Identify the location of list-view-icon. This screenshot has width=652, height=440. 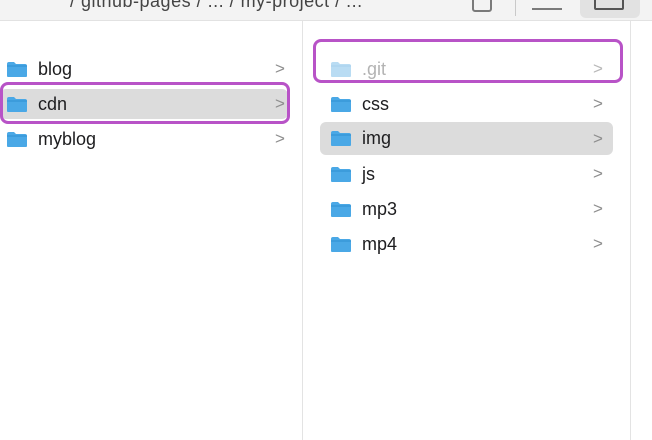
(547, 5).